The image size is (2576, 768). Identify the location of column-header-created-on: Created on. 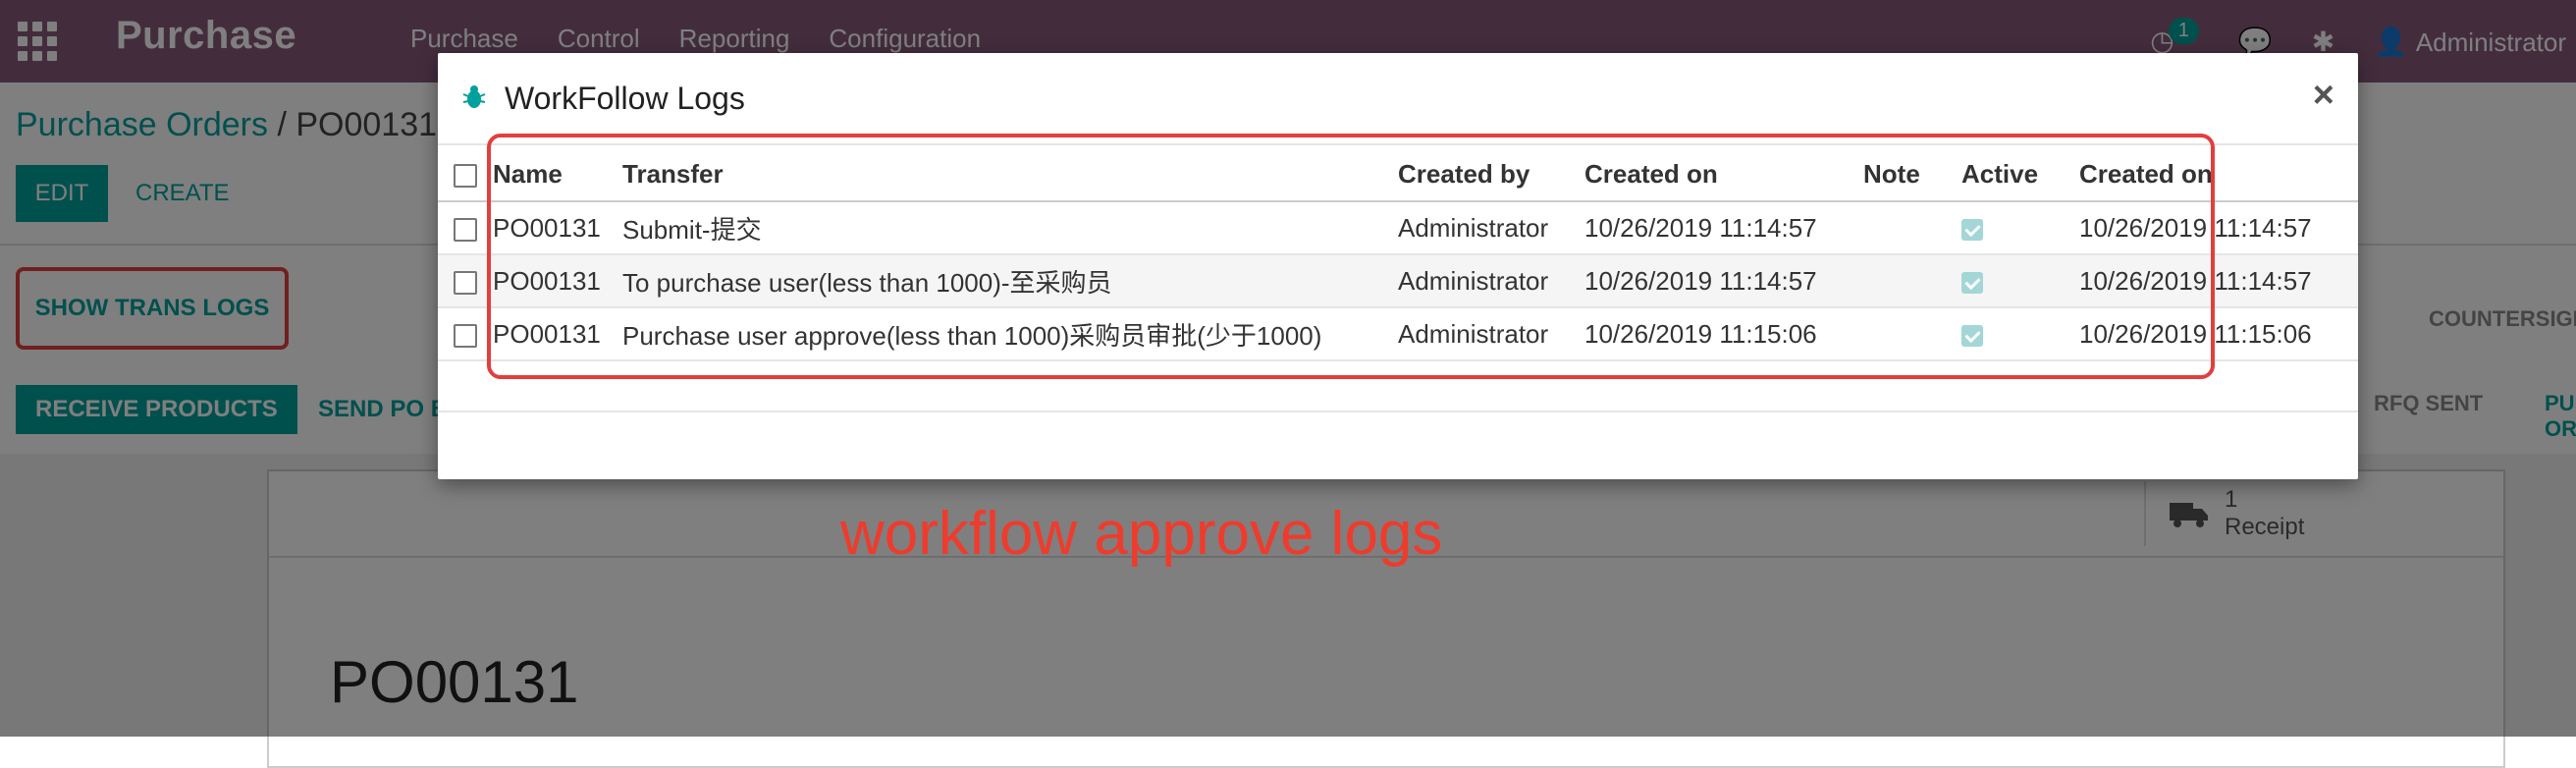
(1723, 174).